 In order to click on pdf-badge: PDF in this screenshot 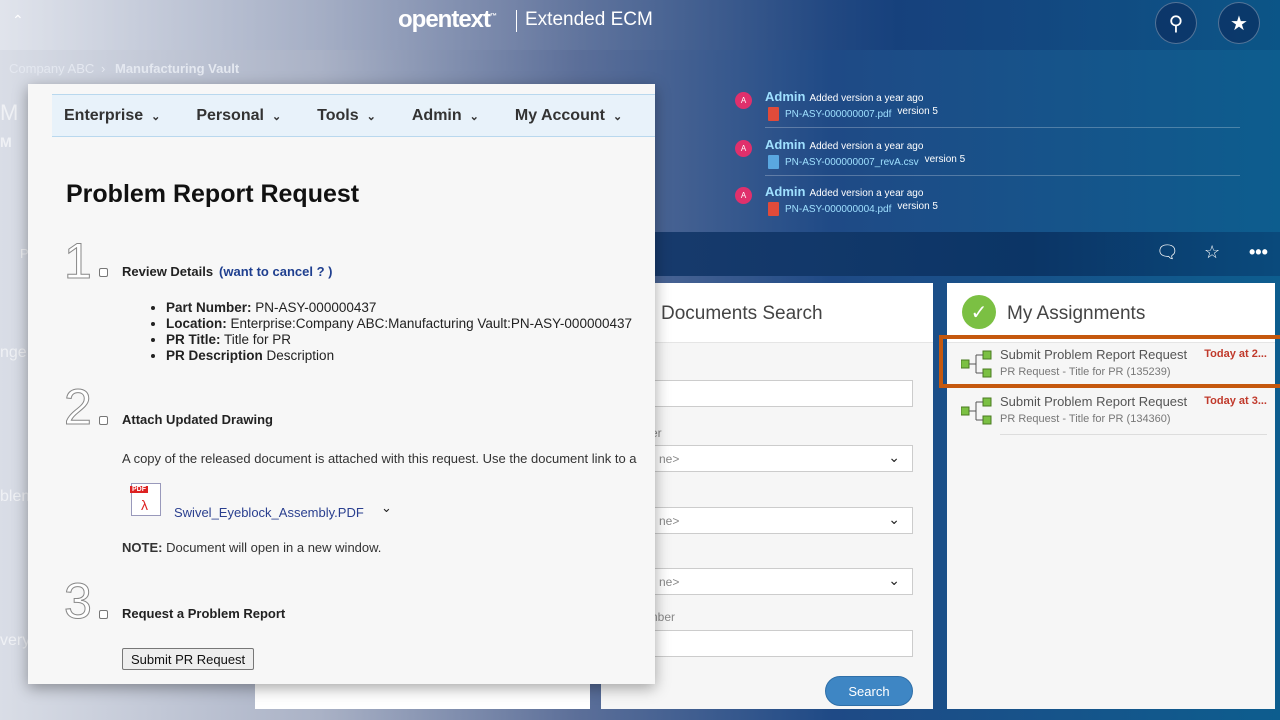, I will do `click(139, 489)`.